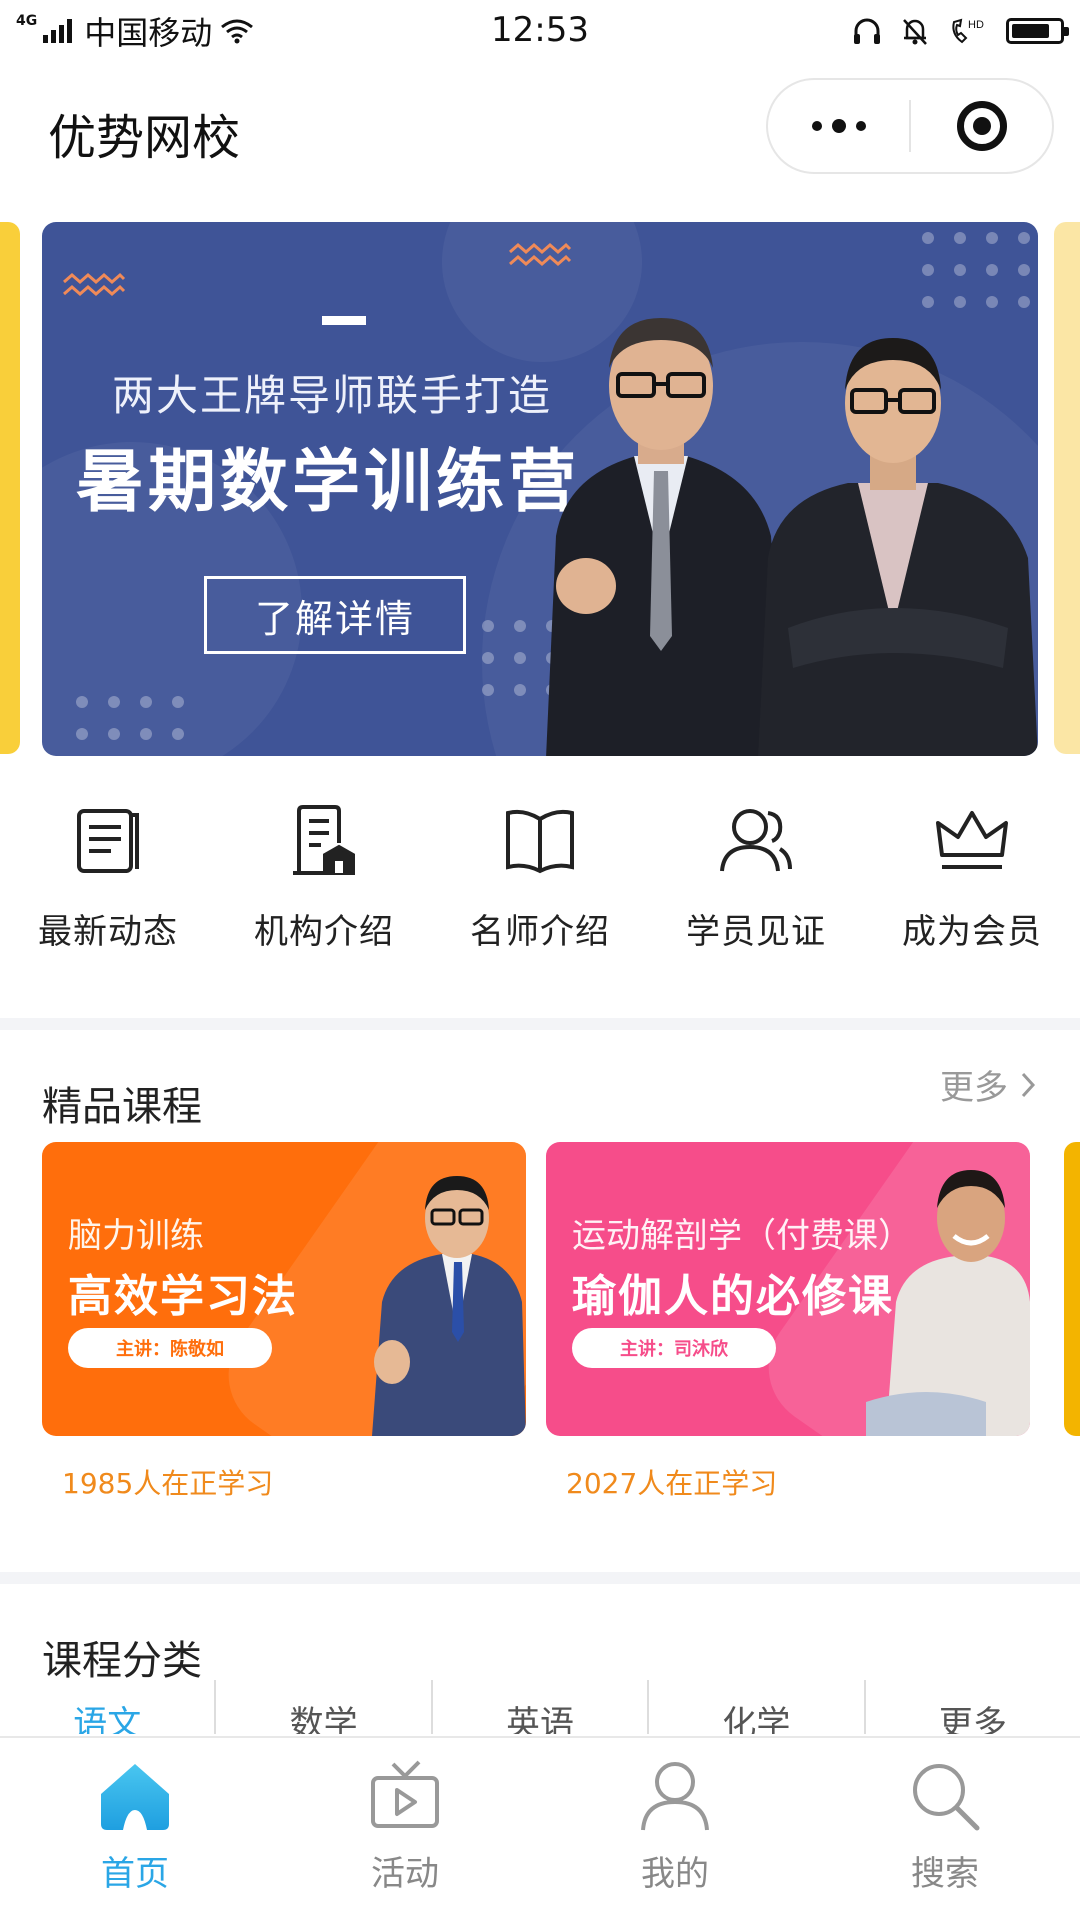 This screenshot has height=1920, width=1080. Describe the element at coordinates (756, 932) in the screenshot. I see `quick-nav-label: 学员见证` at that location.